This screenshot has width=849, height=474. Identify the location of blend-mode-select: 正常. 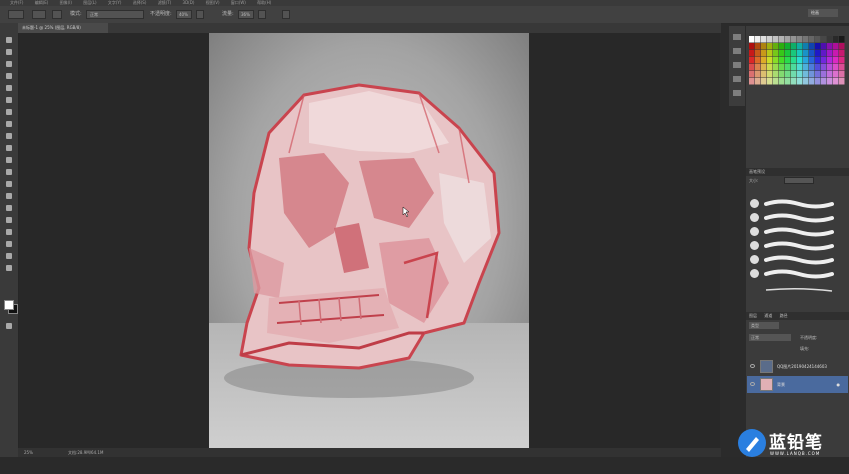
(770, 337).